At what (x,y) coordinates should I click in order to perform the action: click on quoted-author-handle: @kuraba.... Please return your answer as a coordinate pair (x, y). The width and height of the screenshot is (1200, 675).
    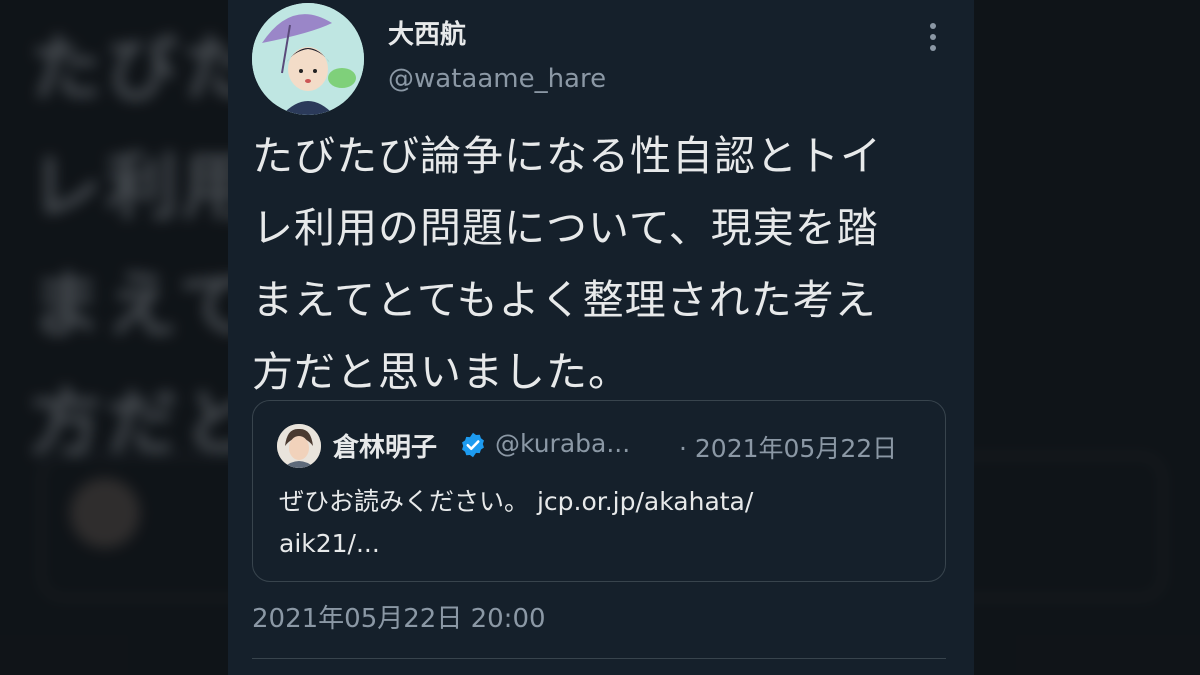
    Looking at the image, I should click on (562, 443).